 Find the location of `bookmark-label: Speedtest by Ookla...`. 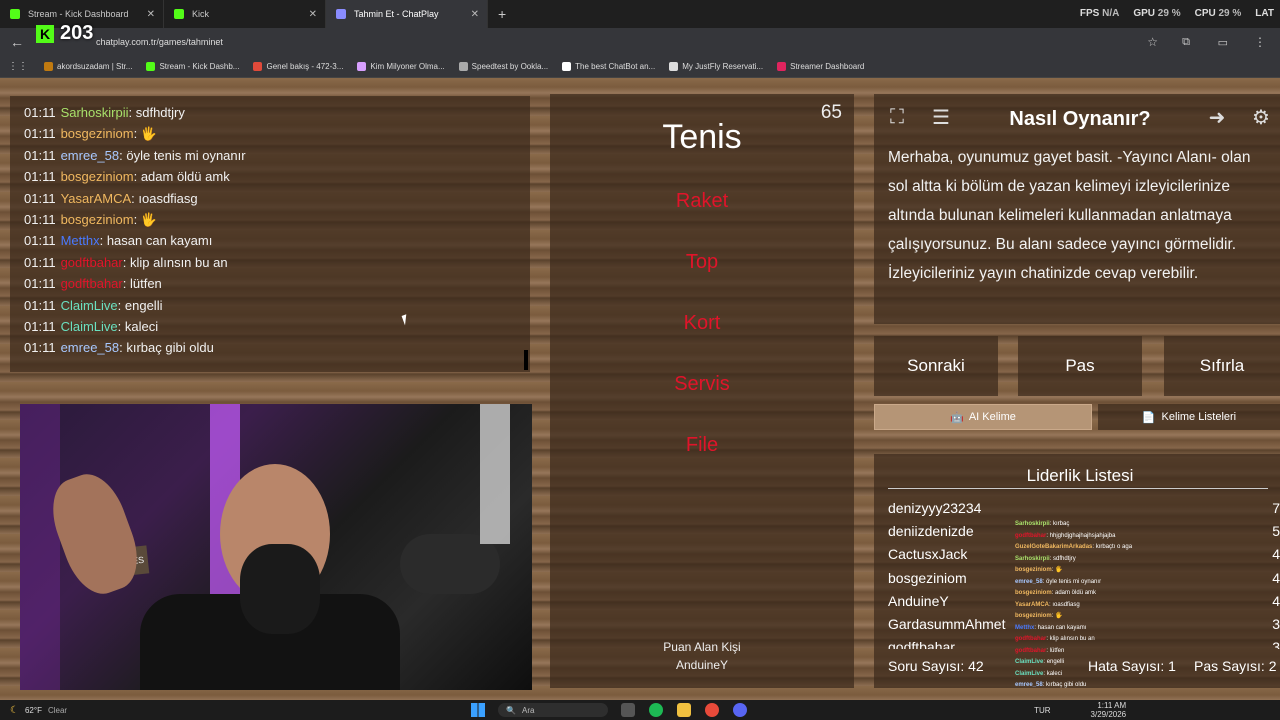

bookmark-label: Speedtest by Ookla... is located at coordinates (510, 66).